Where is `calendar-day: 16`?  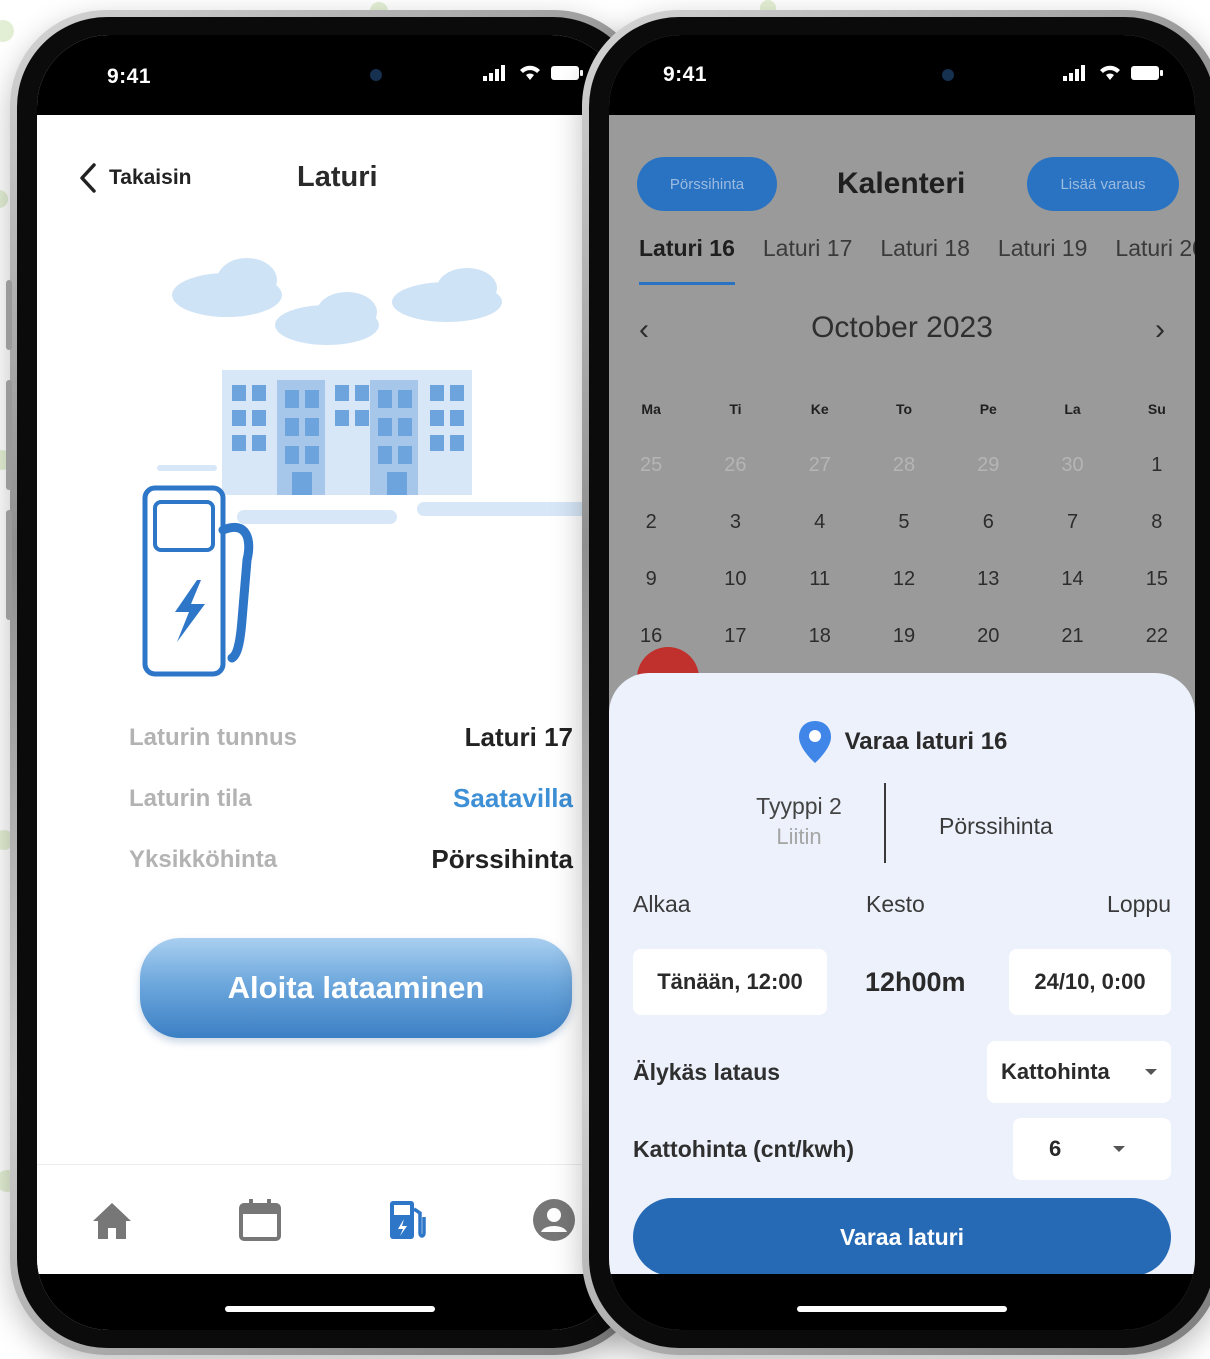
calendar-day: 16 is located at coordinates (651, 636).